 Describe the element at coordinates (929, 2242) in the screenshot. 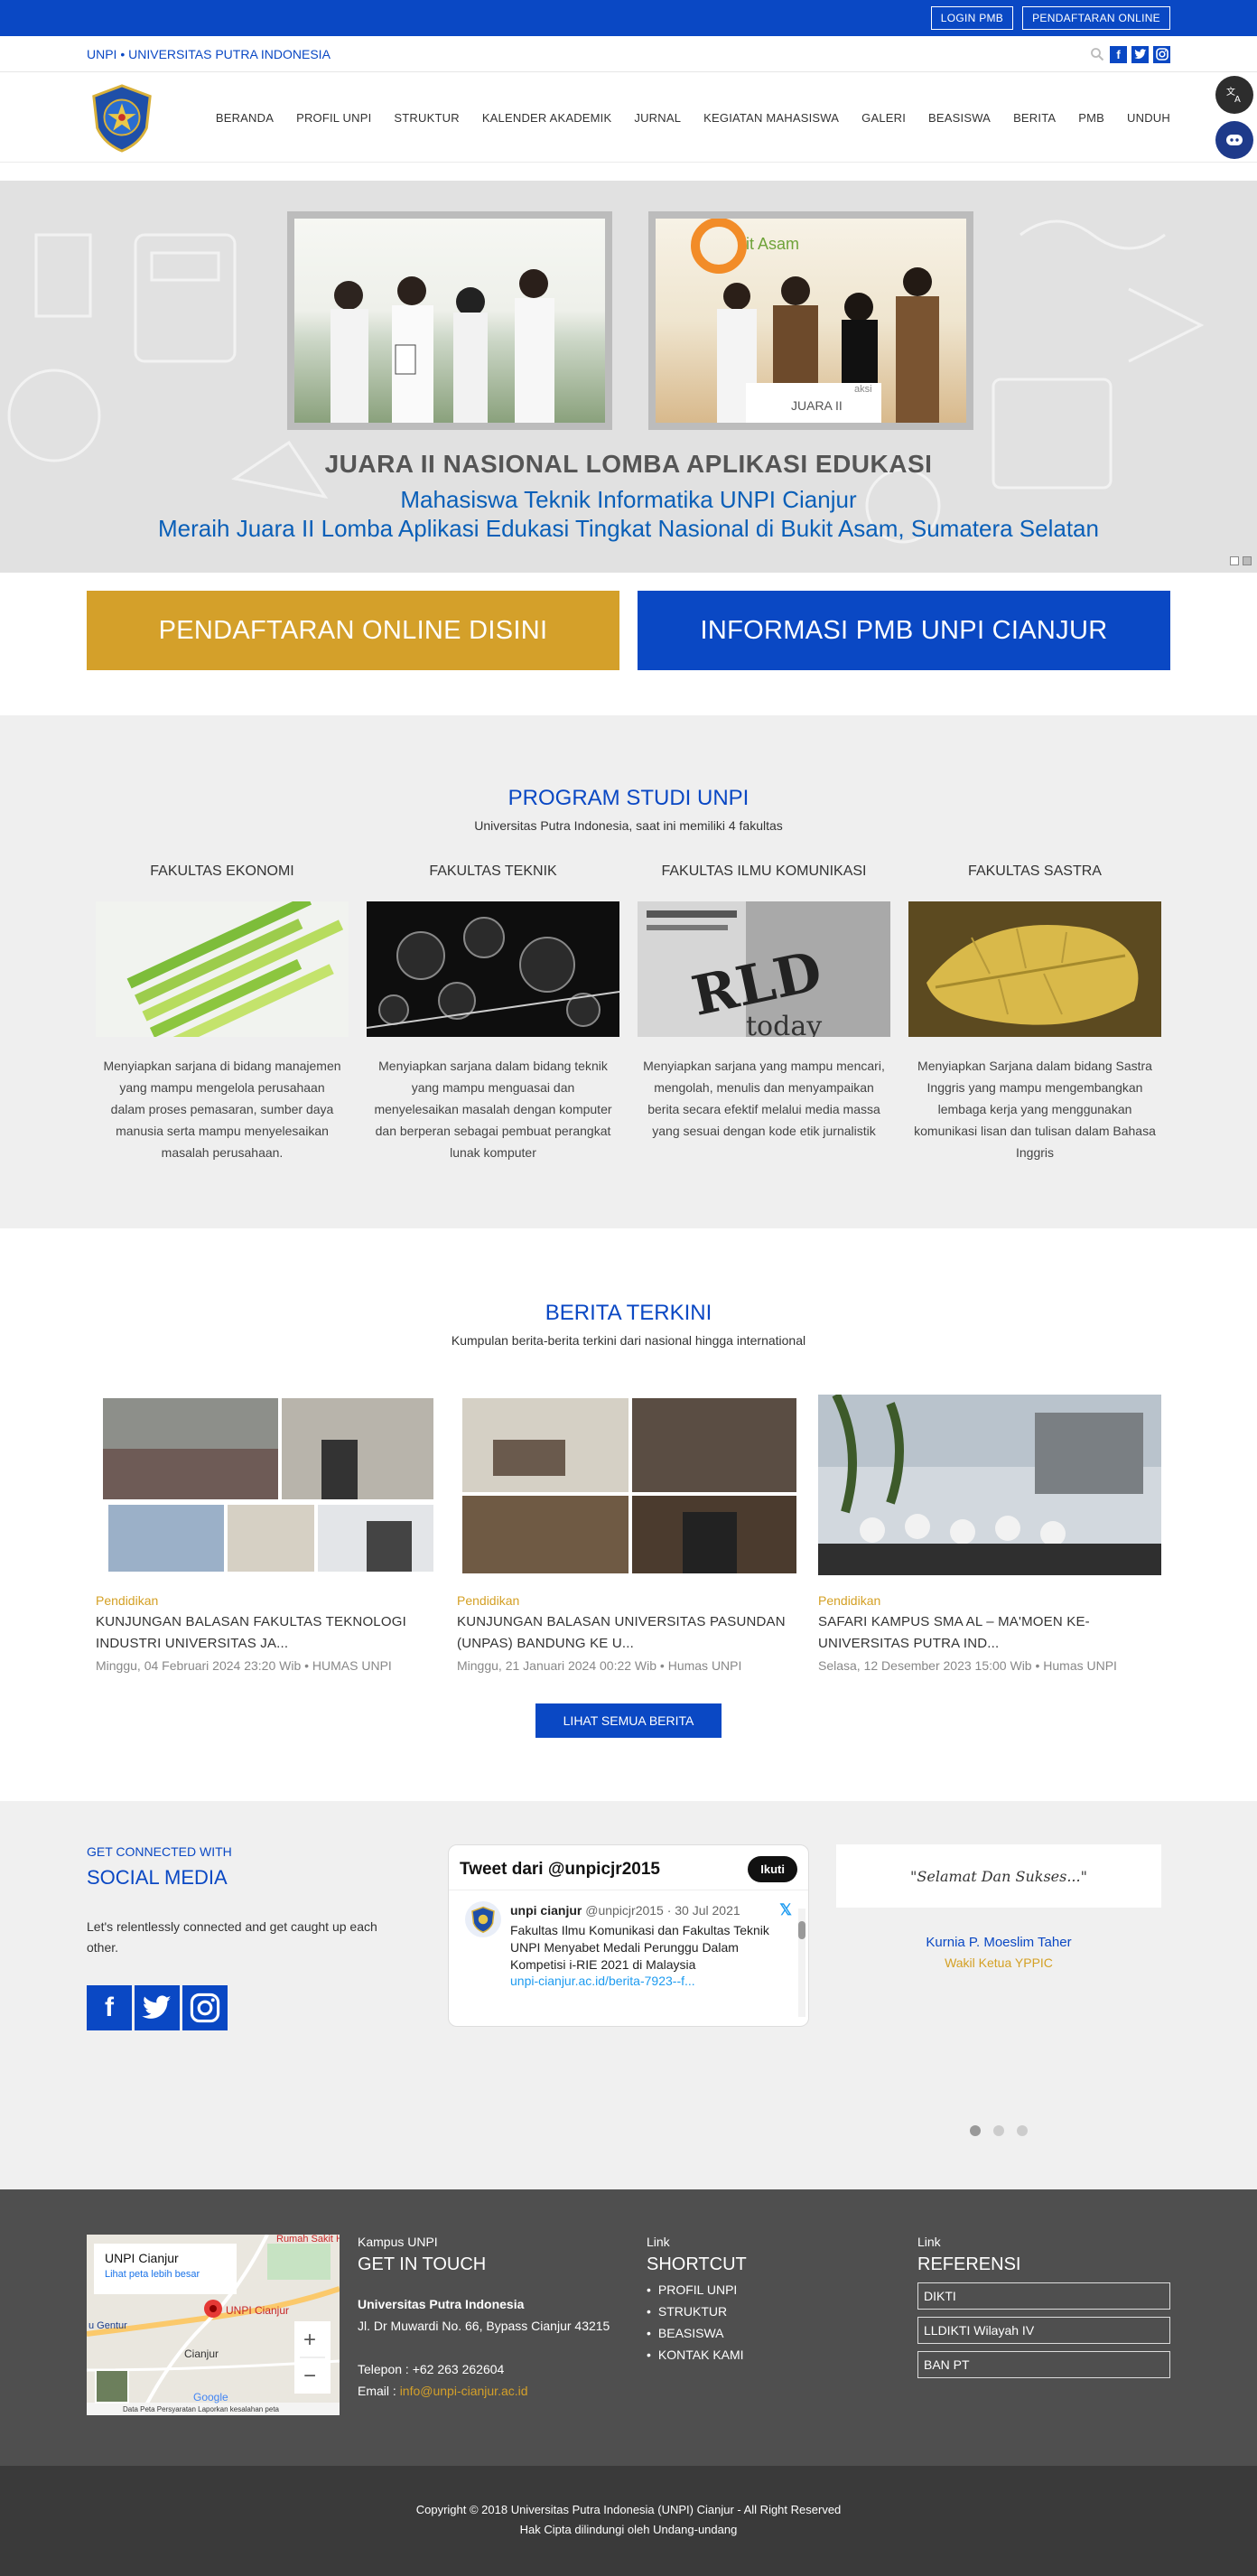

I see `reference-kicker: Link` at that location.